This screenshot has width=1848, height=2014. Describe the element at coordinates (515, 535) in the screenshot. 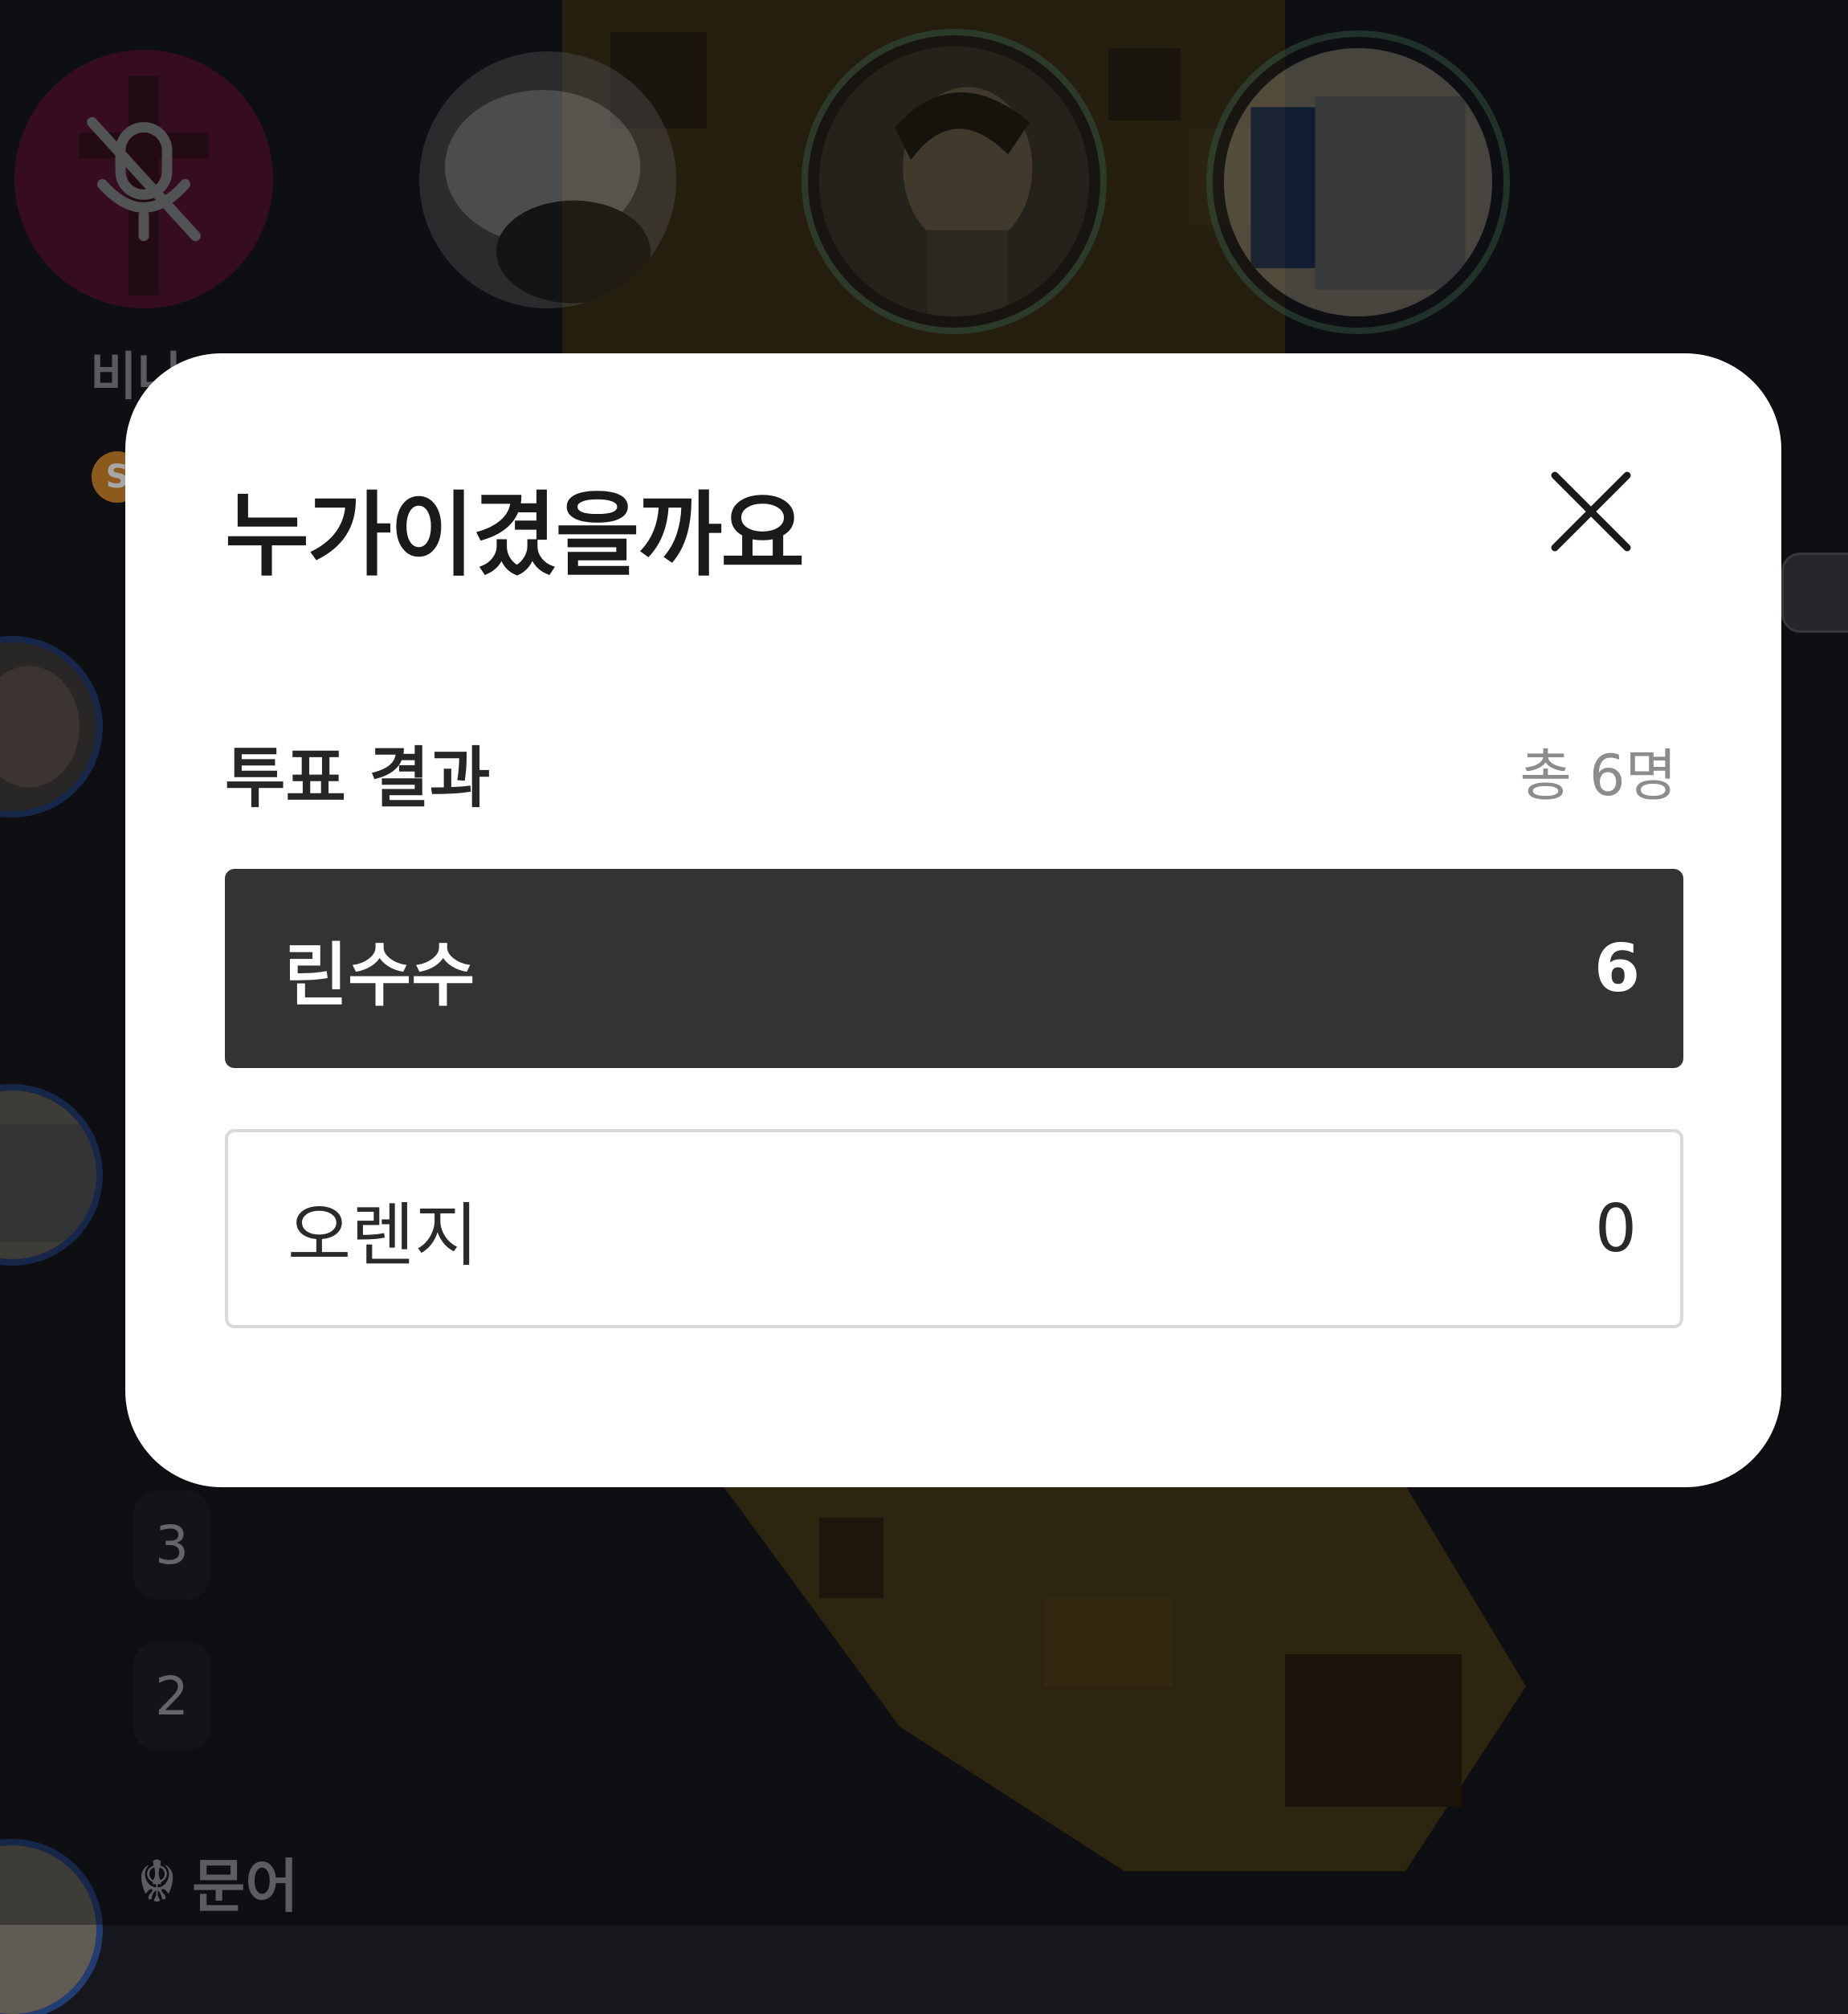

I see `modal-title: 누가이겼을까요` at that location.